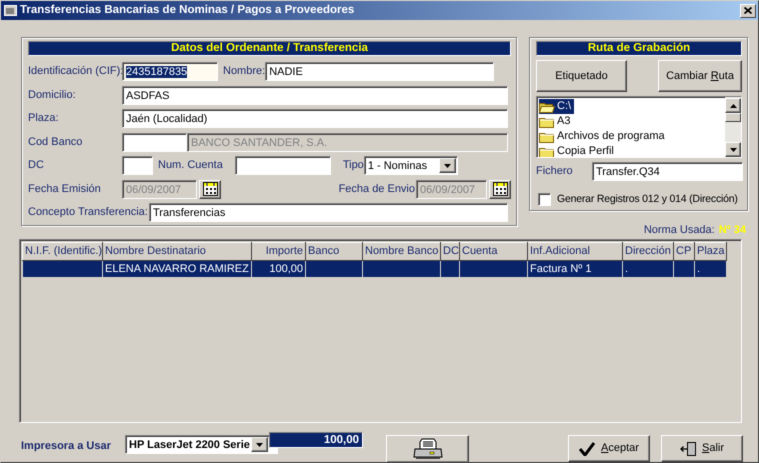  I want to click on column-header: N.I.F. (Identific.), so click(62, 251).